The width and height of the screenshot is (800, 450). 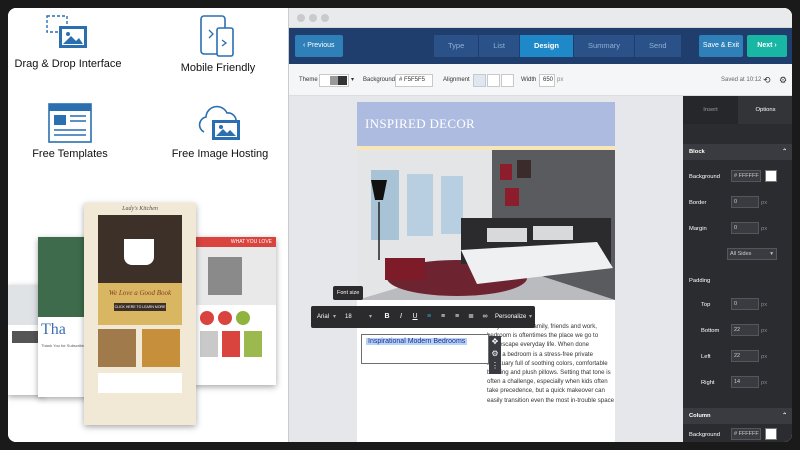 I want to click on block-actions: ✥ ⚙ ⋮, so click(x=495, y=355).